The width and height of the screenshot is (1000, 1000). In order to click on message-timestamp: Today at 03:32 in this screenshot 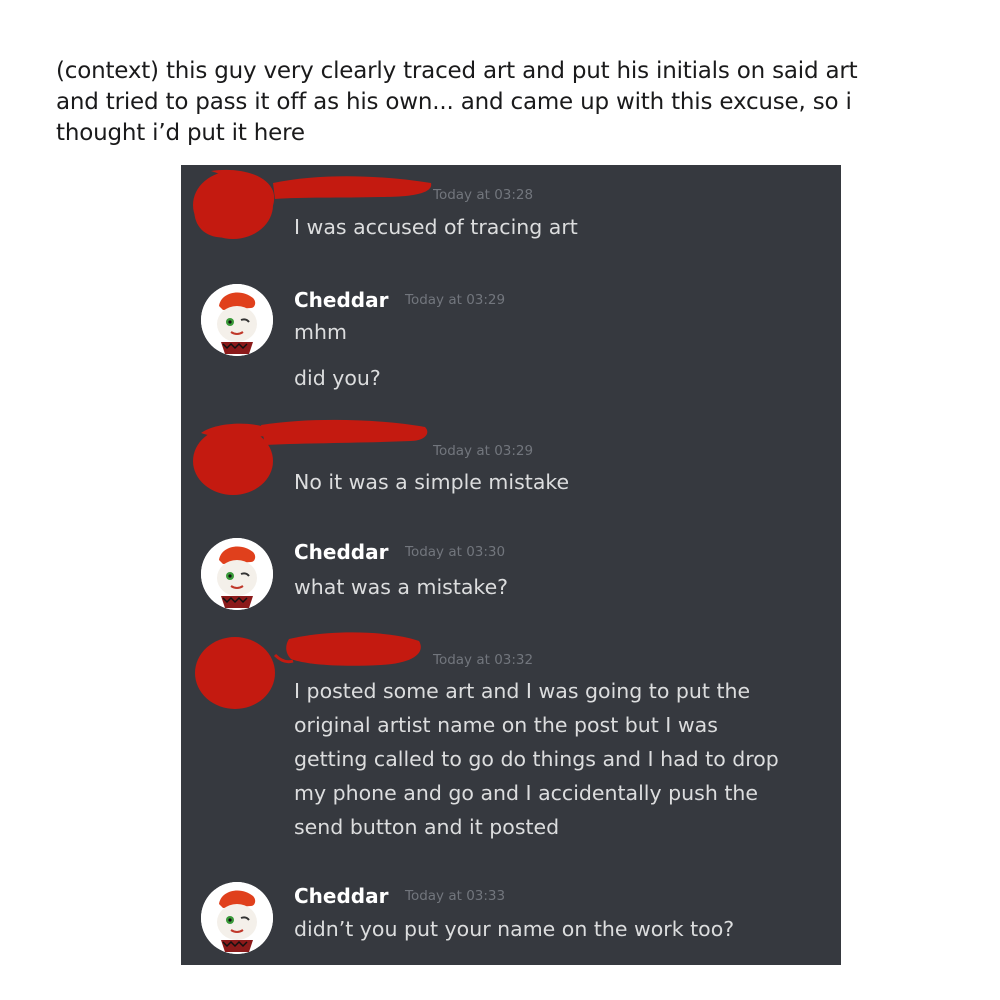, I will do `click(483, 660)`.